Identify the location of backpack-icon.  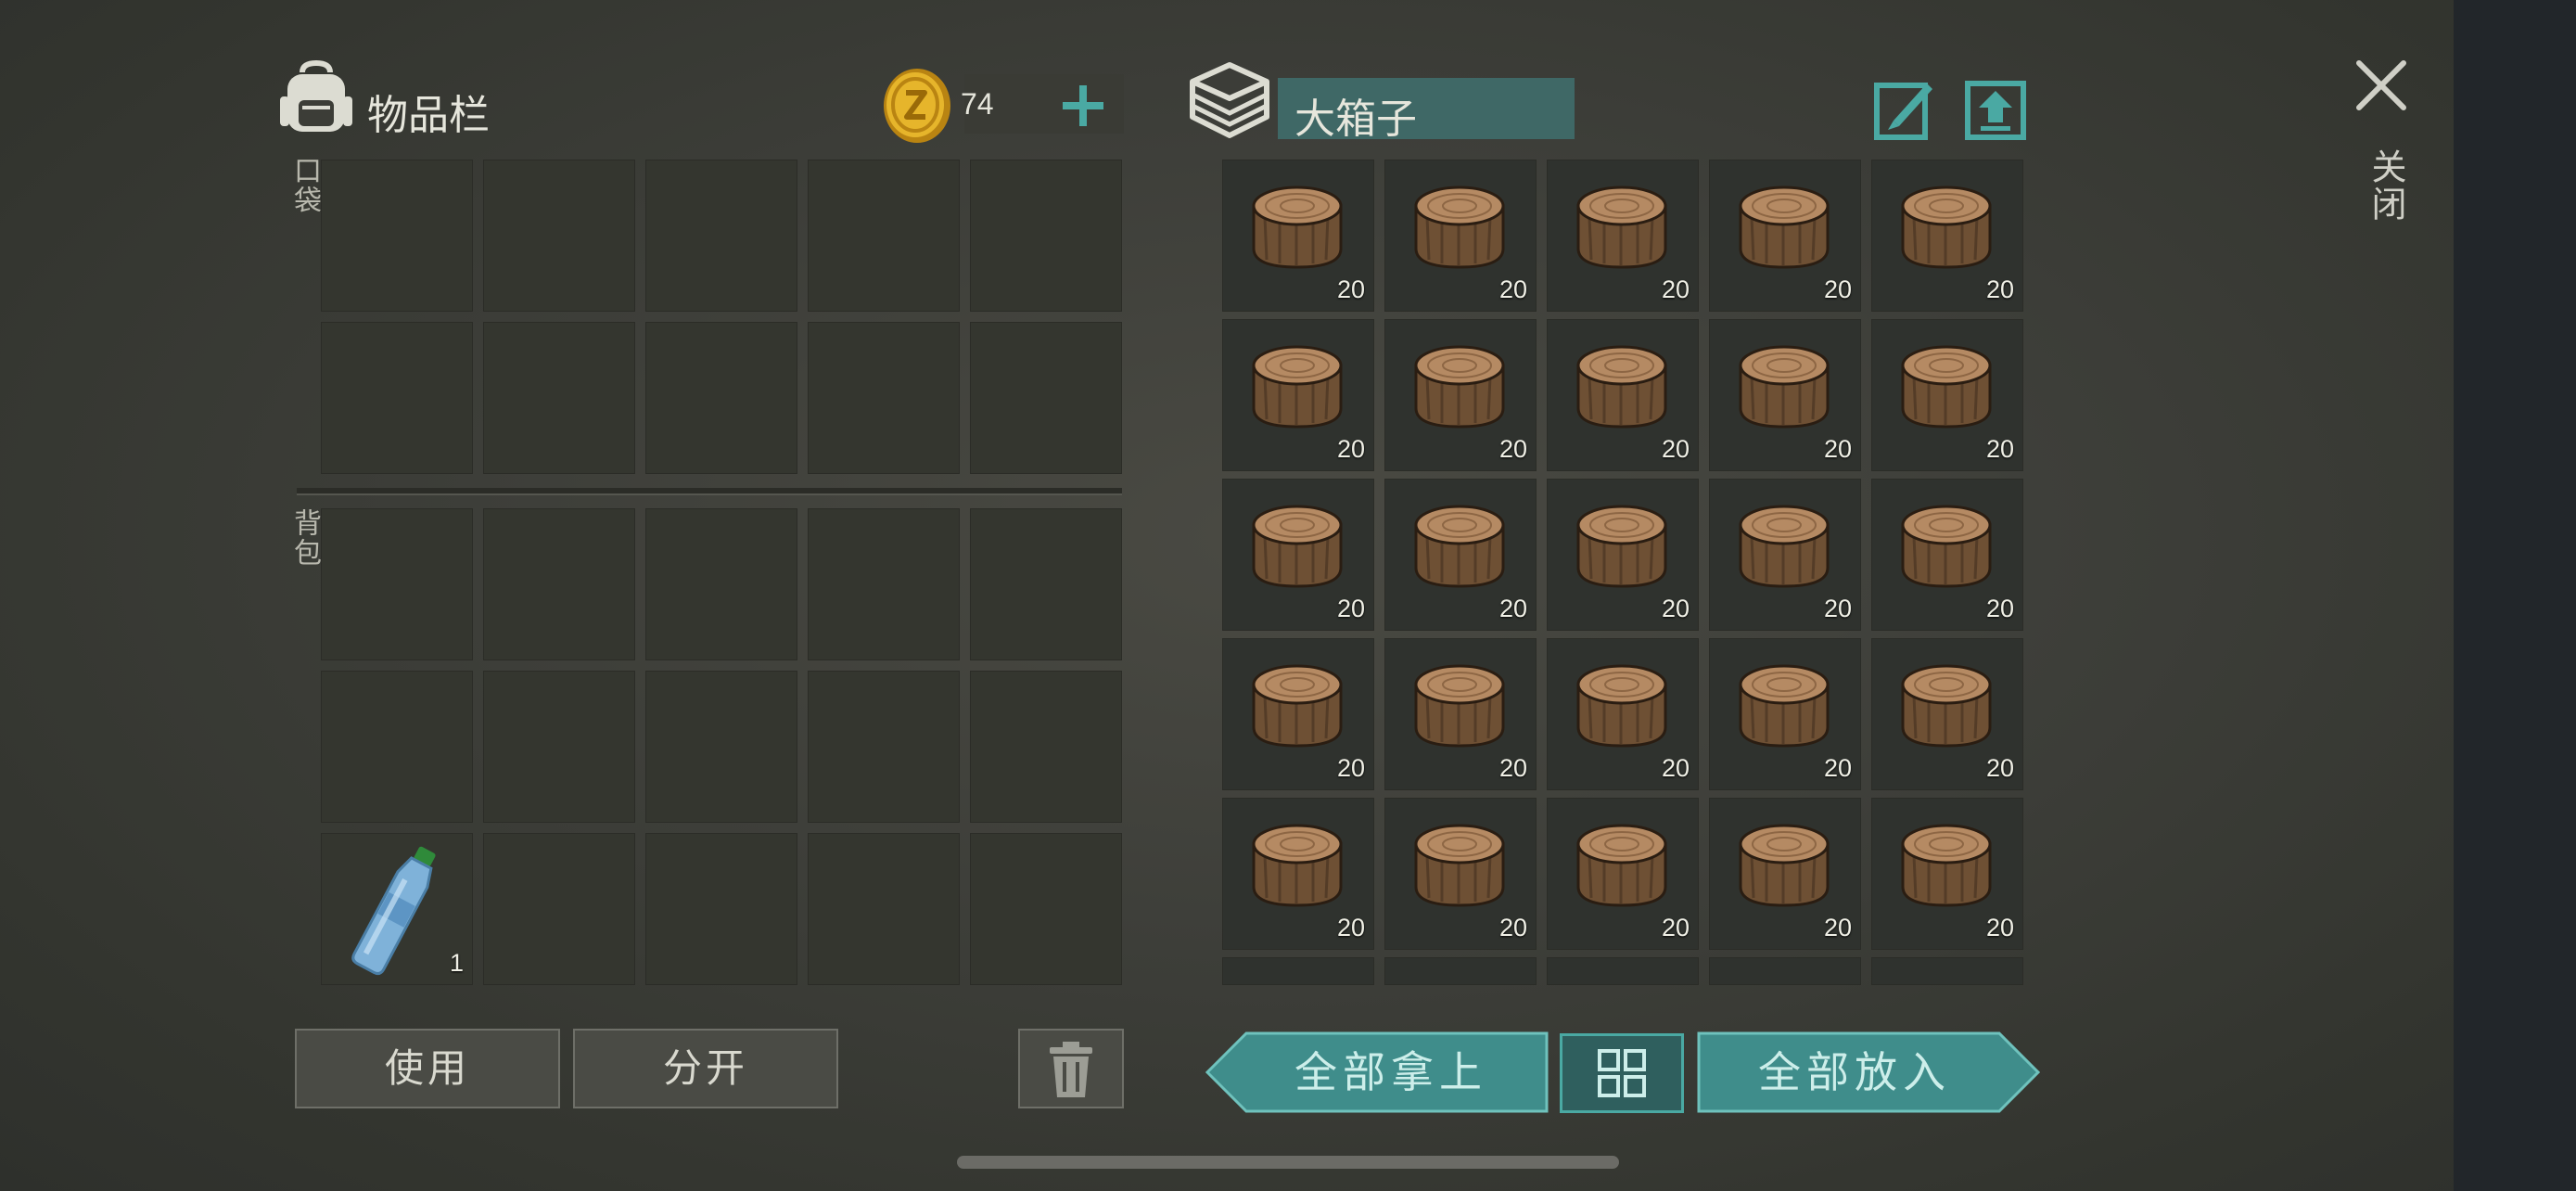
(316, 98).